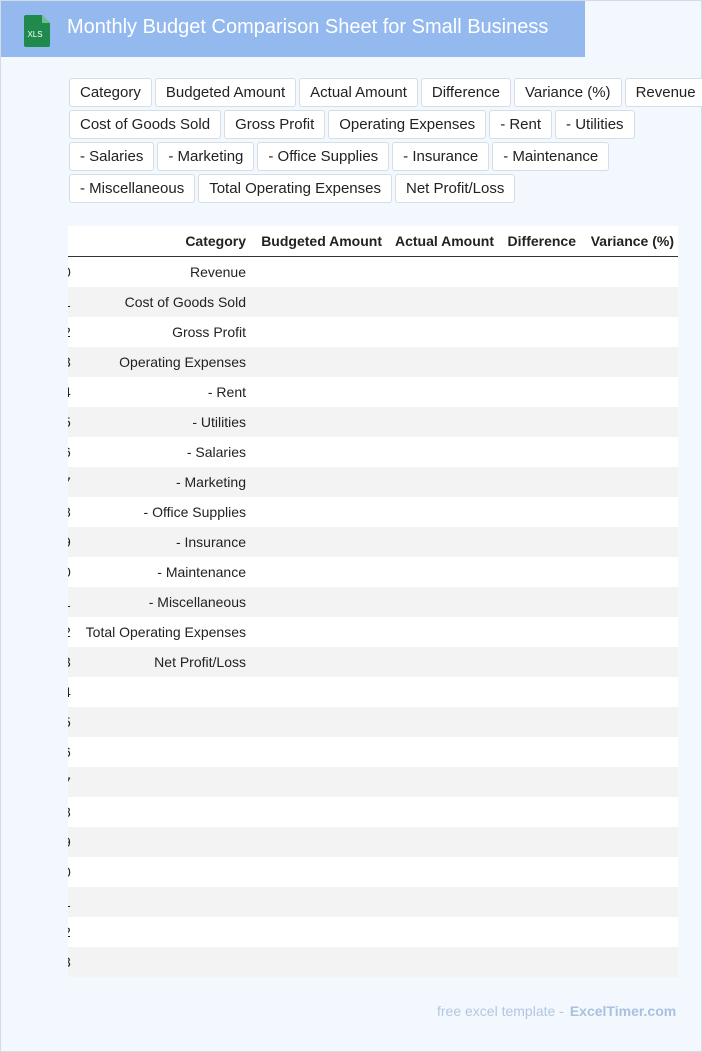 Image resolution: width=702 pixels, height=1052 pixels. I want to click on column-chip: Difference, so click(465, 92).